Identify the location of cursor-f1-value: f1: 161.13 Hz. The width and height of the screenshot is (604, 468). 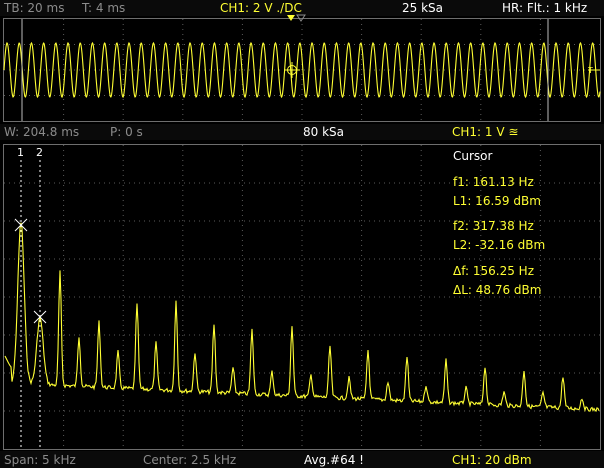
(493, 182).